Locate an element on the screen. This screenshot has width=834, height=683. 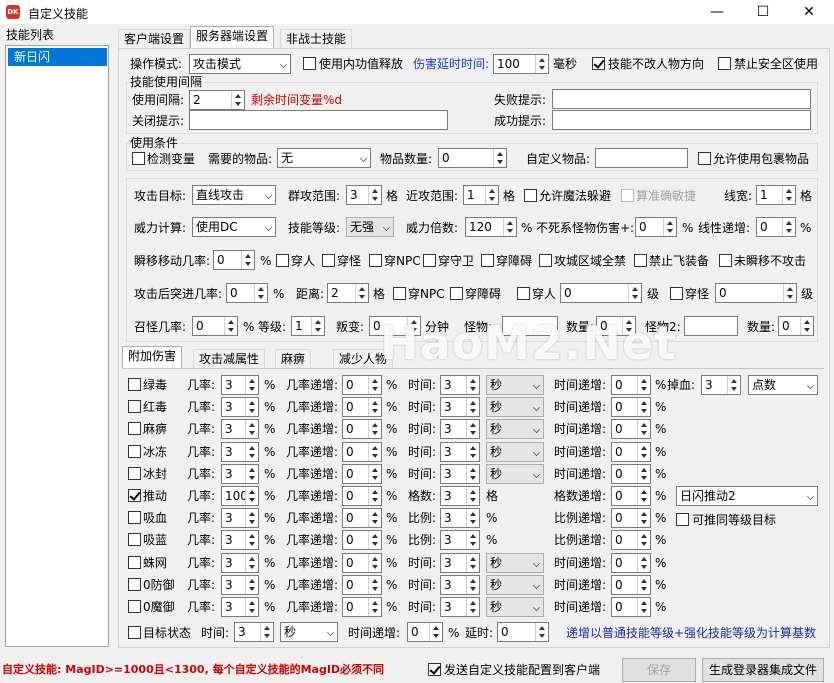
close-input is located at coordinates (318, 120).